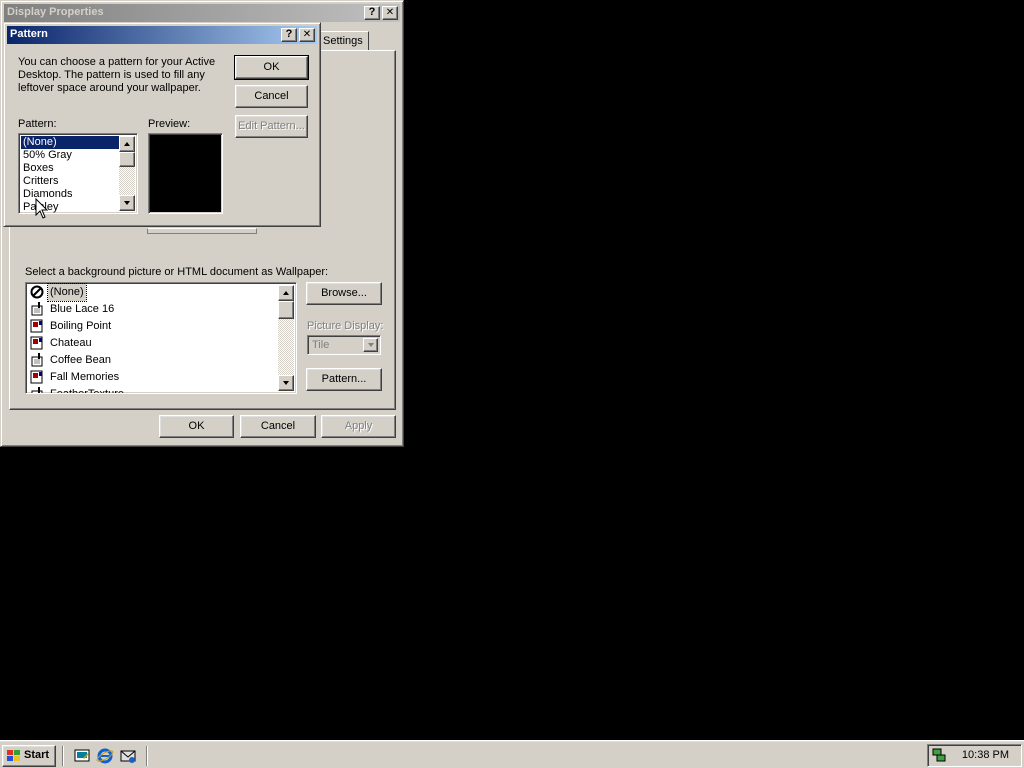 This screenshot has height=768, width=1024. I want to click on display-help-button: ?, so click(372, 13).